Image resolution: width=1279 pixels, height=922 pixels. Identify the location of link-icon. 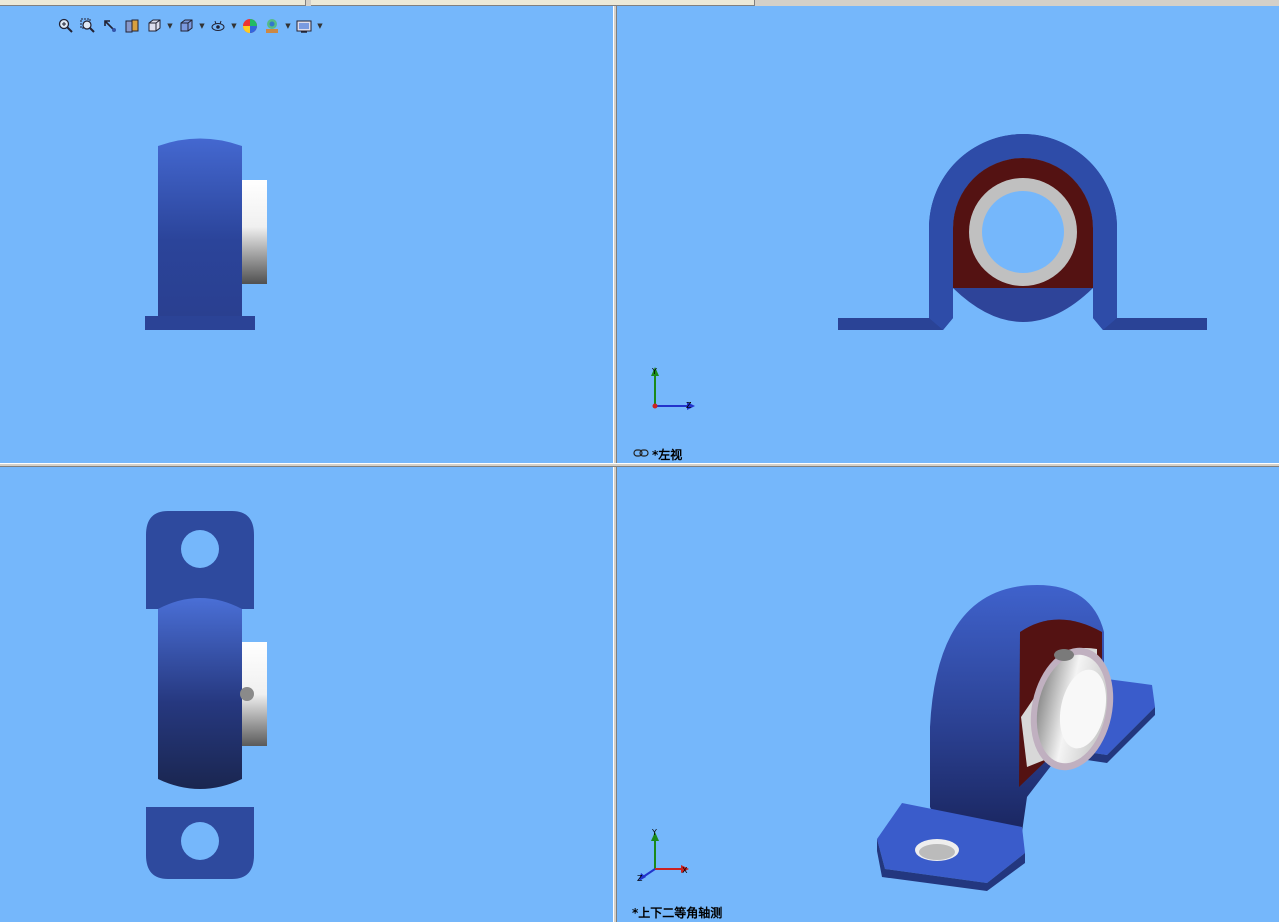
(641, 453).